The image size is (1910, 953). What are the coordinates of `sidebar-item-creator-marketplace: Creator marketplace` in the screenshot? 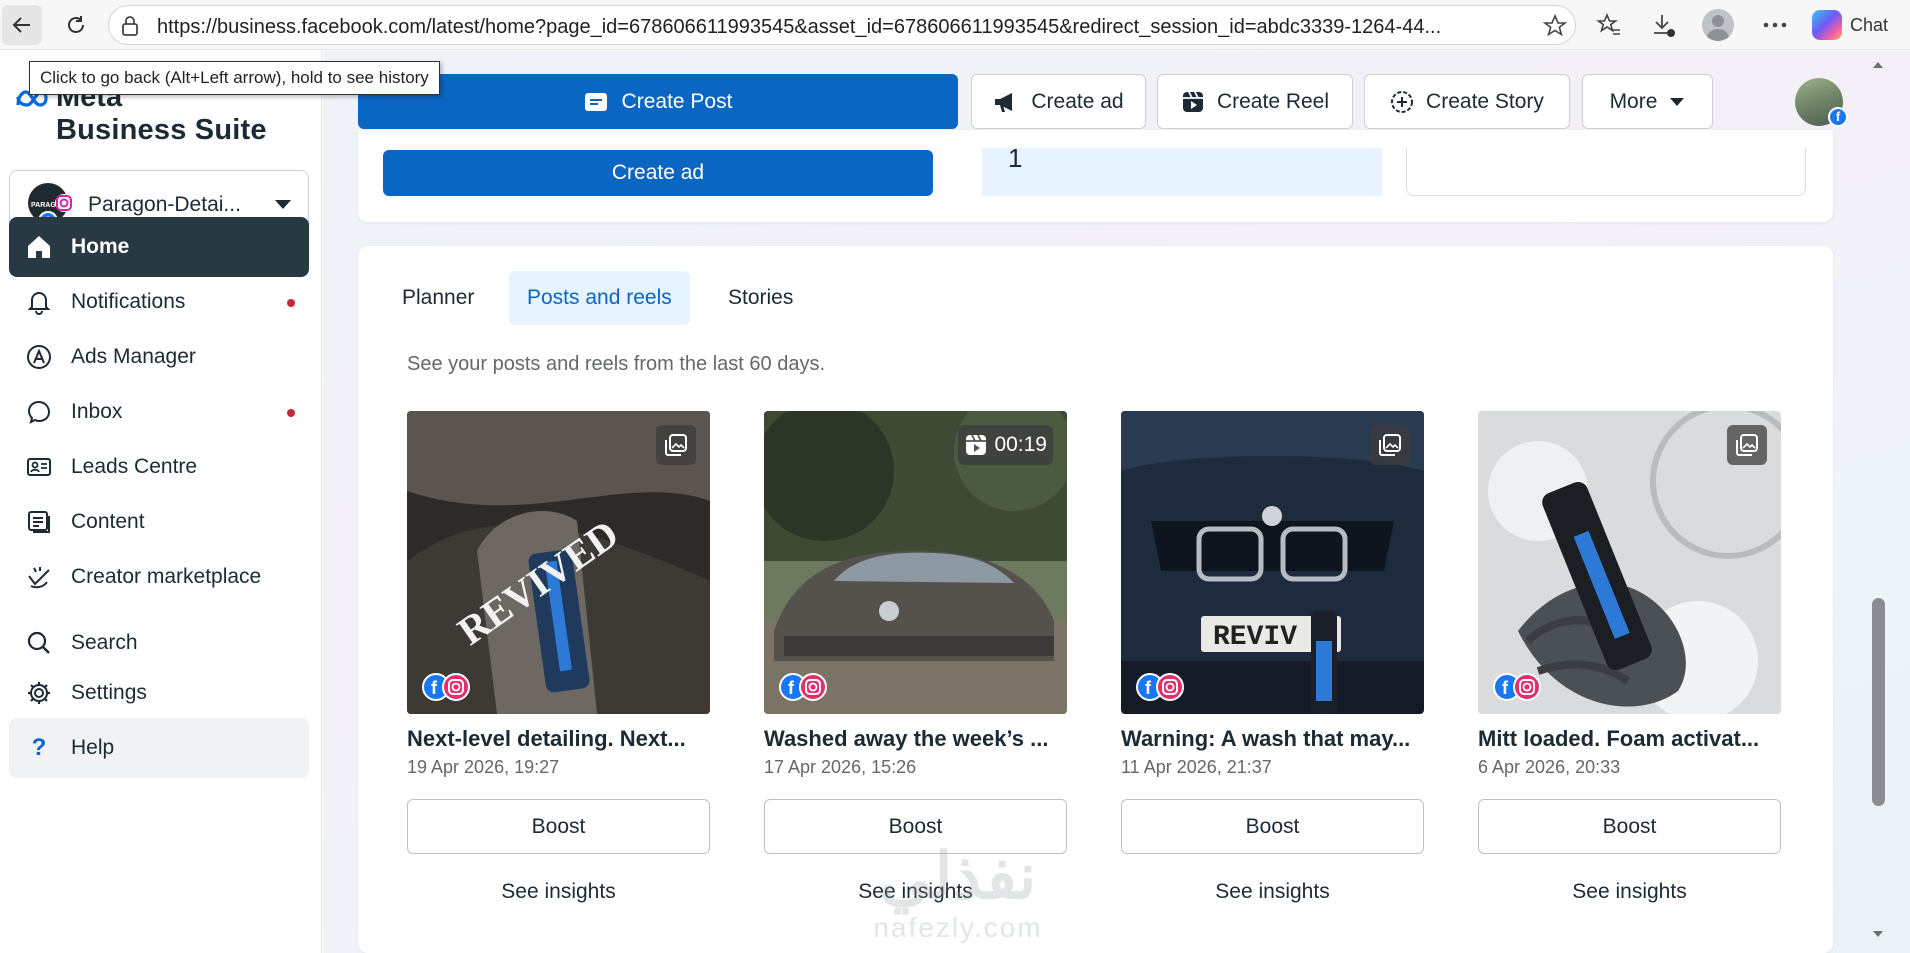 It's located at (159, 577).